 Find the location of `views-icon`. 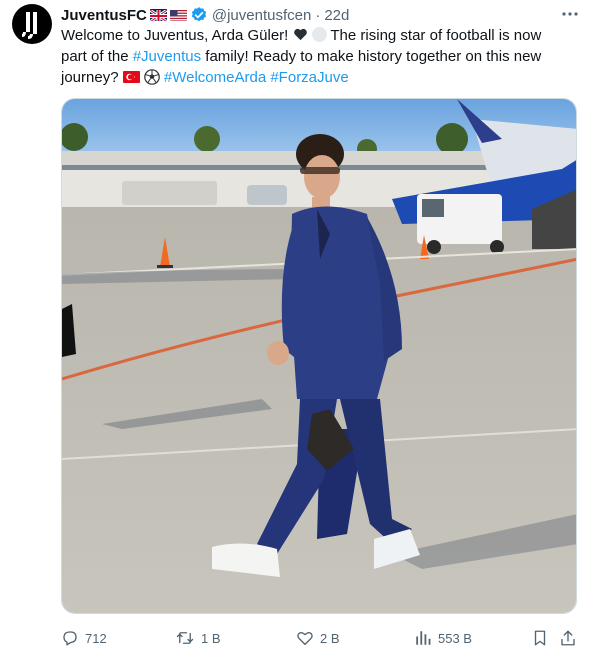

views-icon is located at coordinates (423, 638).